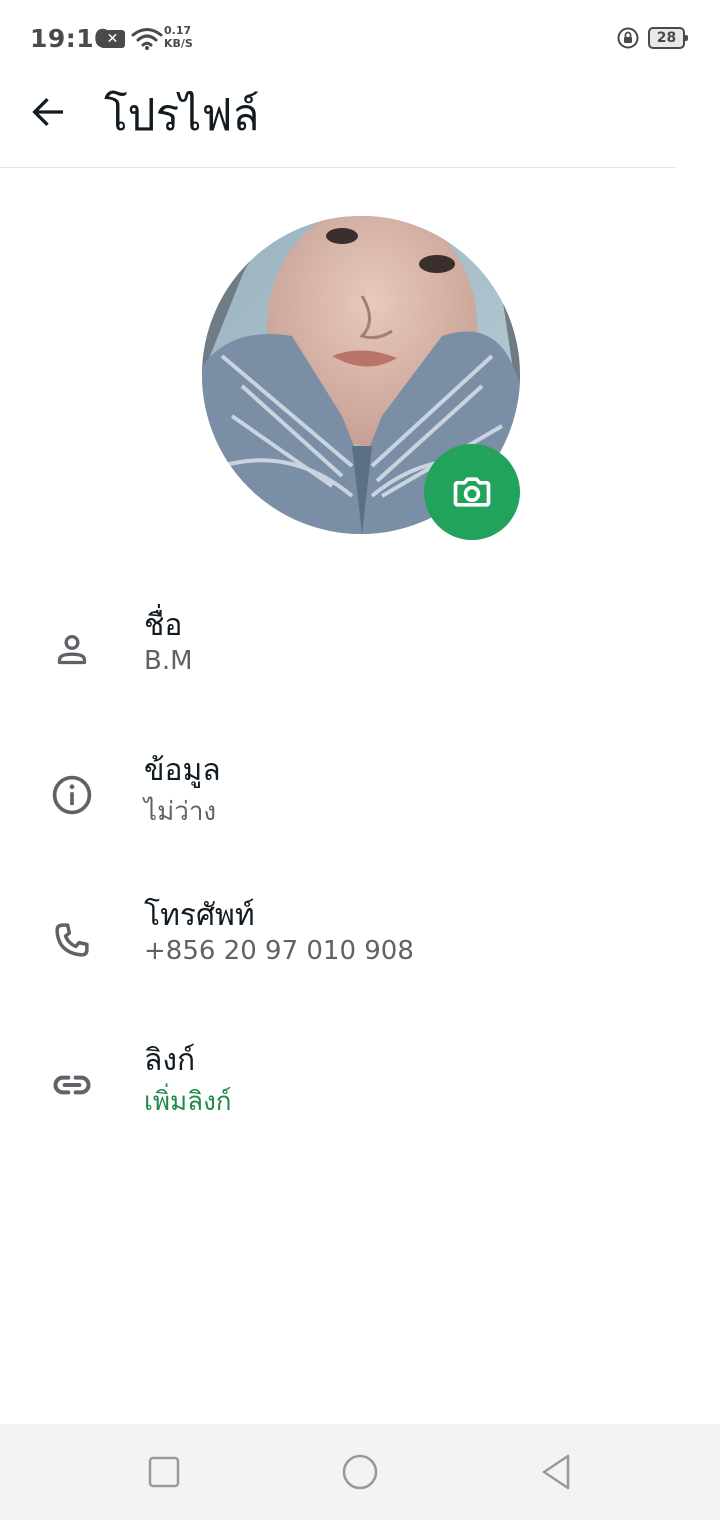 The image size is (720, 1520). Describe the element at coordinates (199, 915) in the screenshot. I see `row-label-phone: โทรศัพท์` at that location.